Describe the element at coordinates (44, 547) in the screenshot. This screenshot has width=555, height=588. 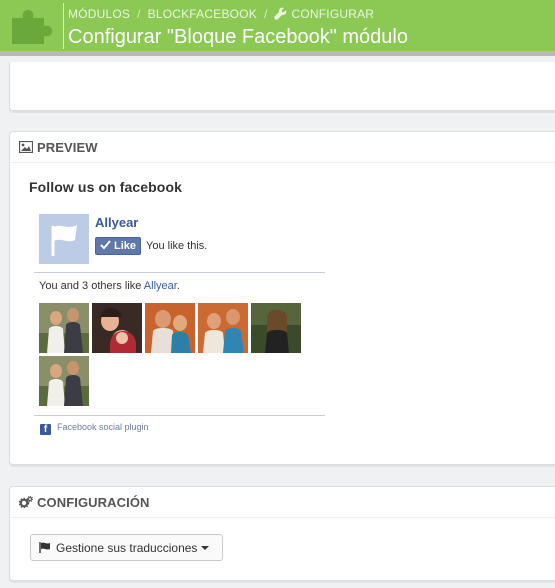
I see `flag-icon` at that location.